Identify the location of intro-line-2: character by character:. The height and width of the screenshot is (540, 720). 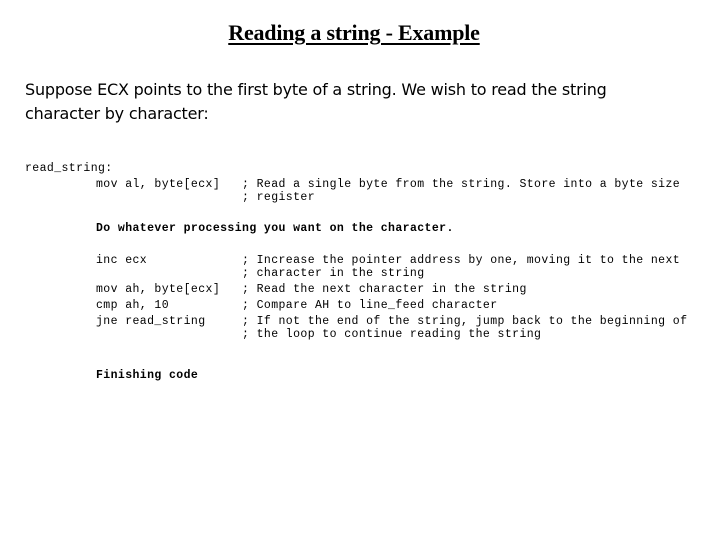
(117, 113).